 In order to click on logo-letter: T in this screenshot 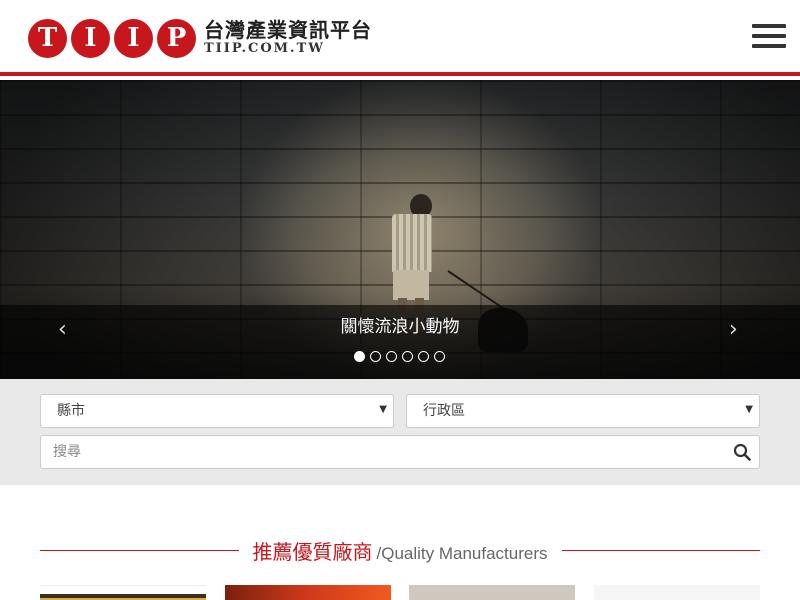, I will do `click(47, 38)`.